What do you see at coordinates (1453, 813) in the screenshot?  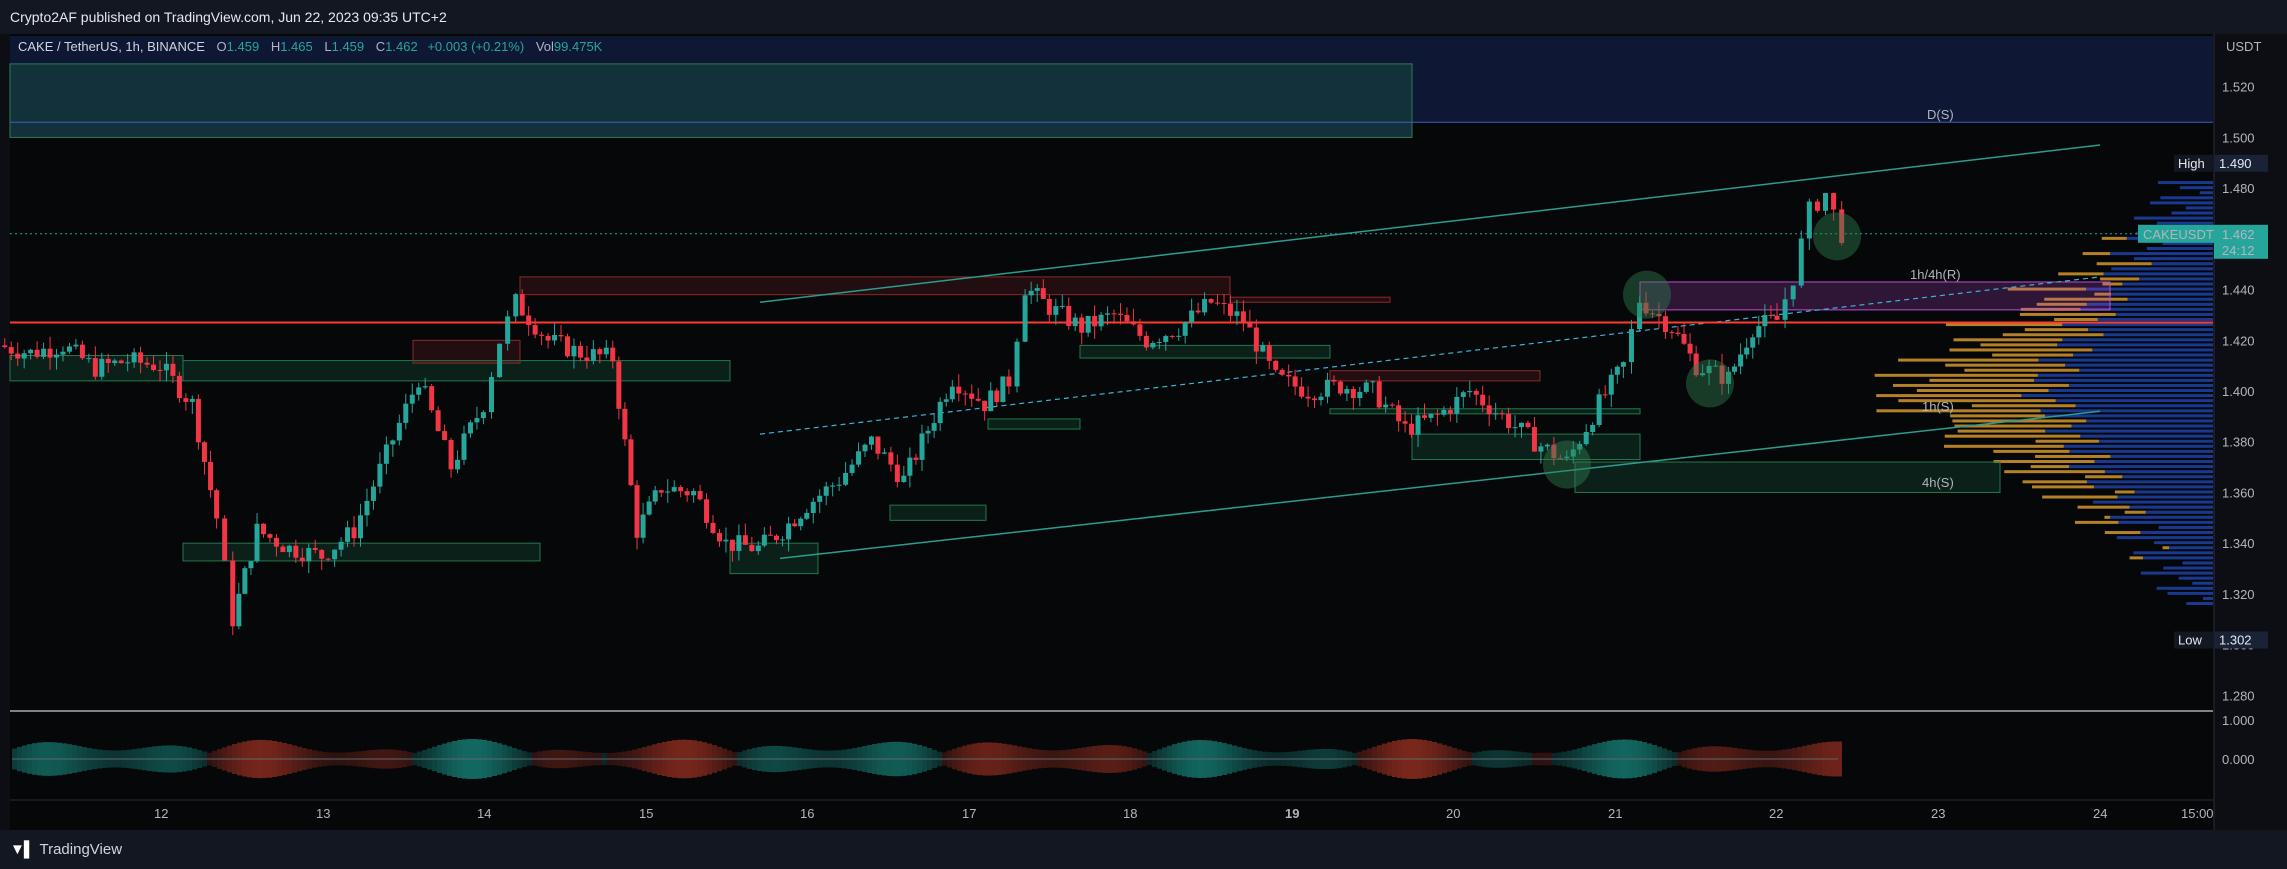 I see `time-tick-label: 20` at bounding box center [1453, 813].